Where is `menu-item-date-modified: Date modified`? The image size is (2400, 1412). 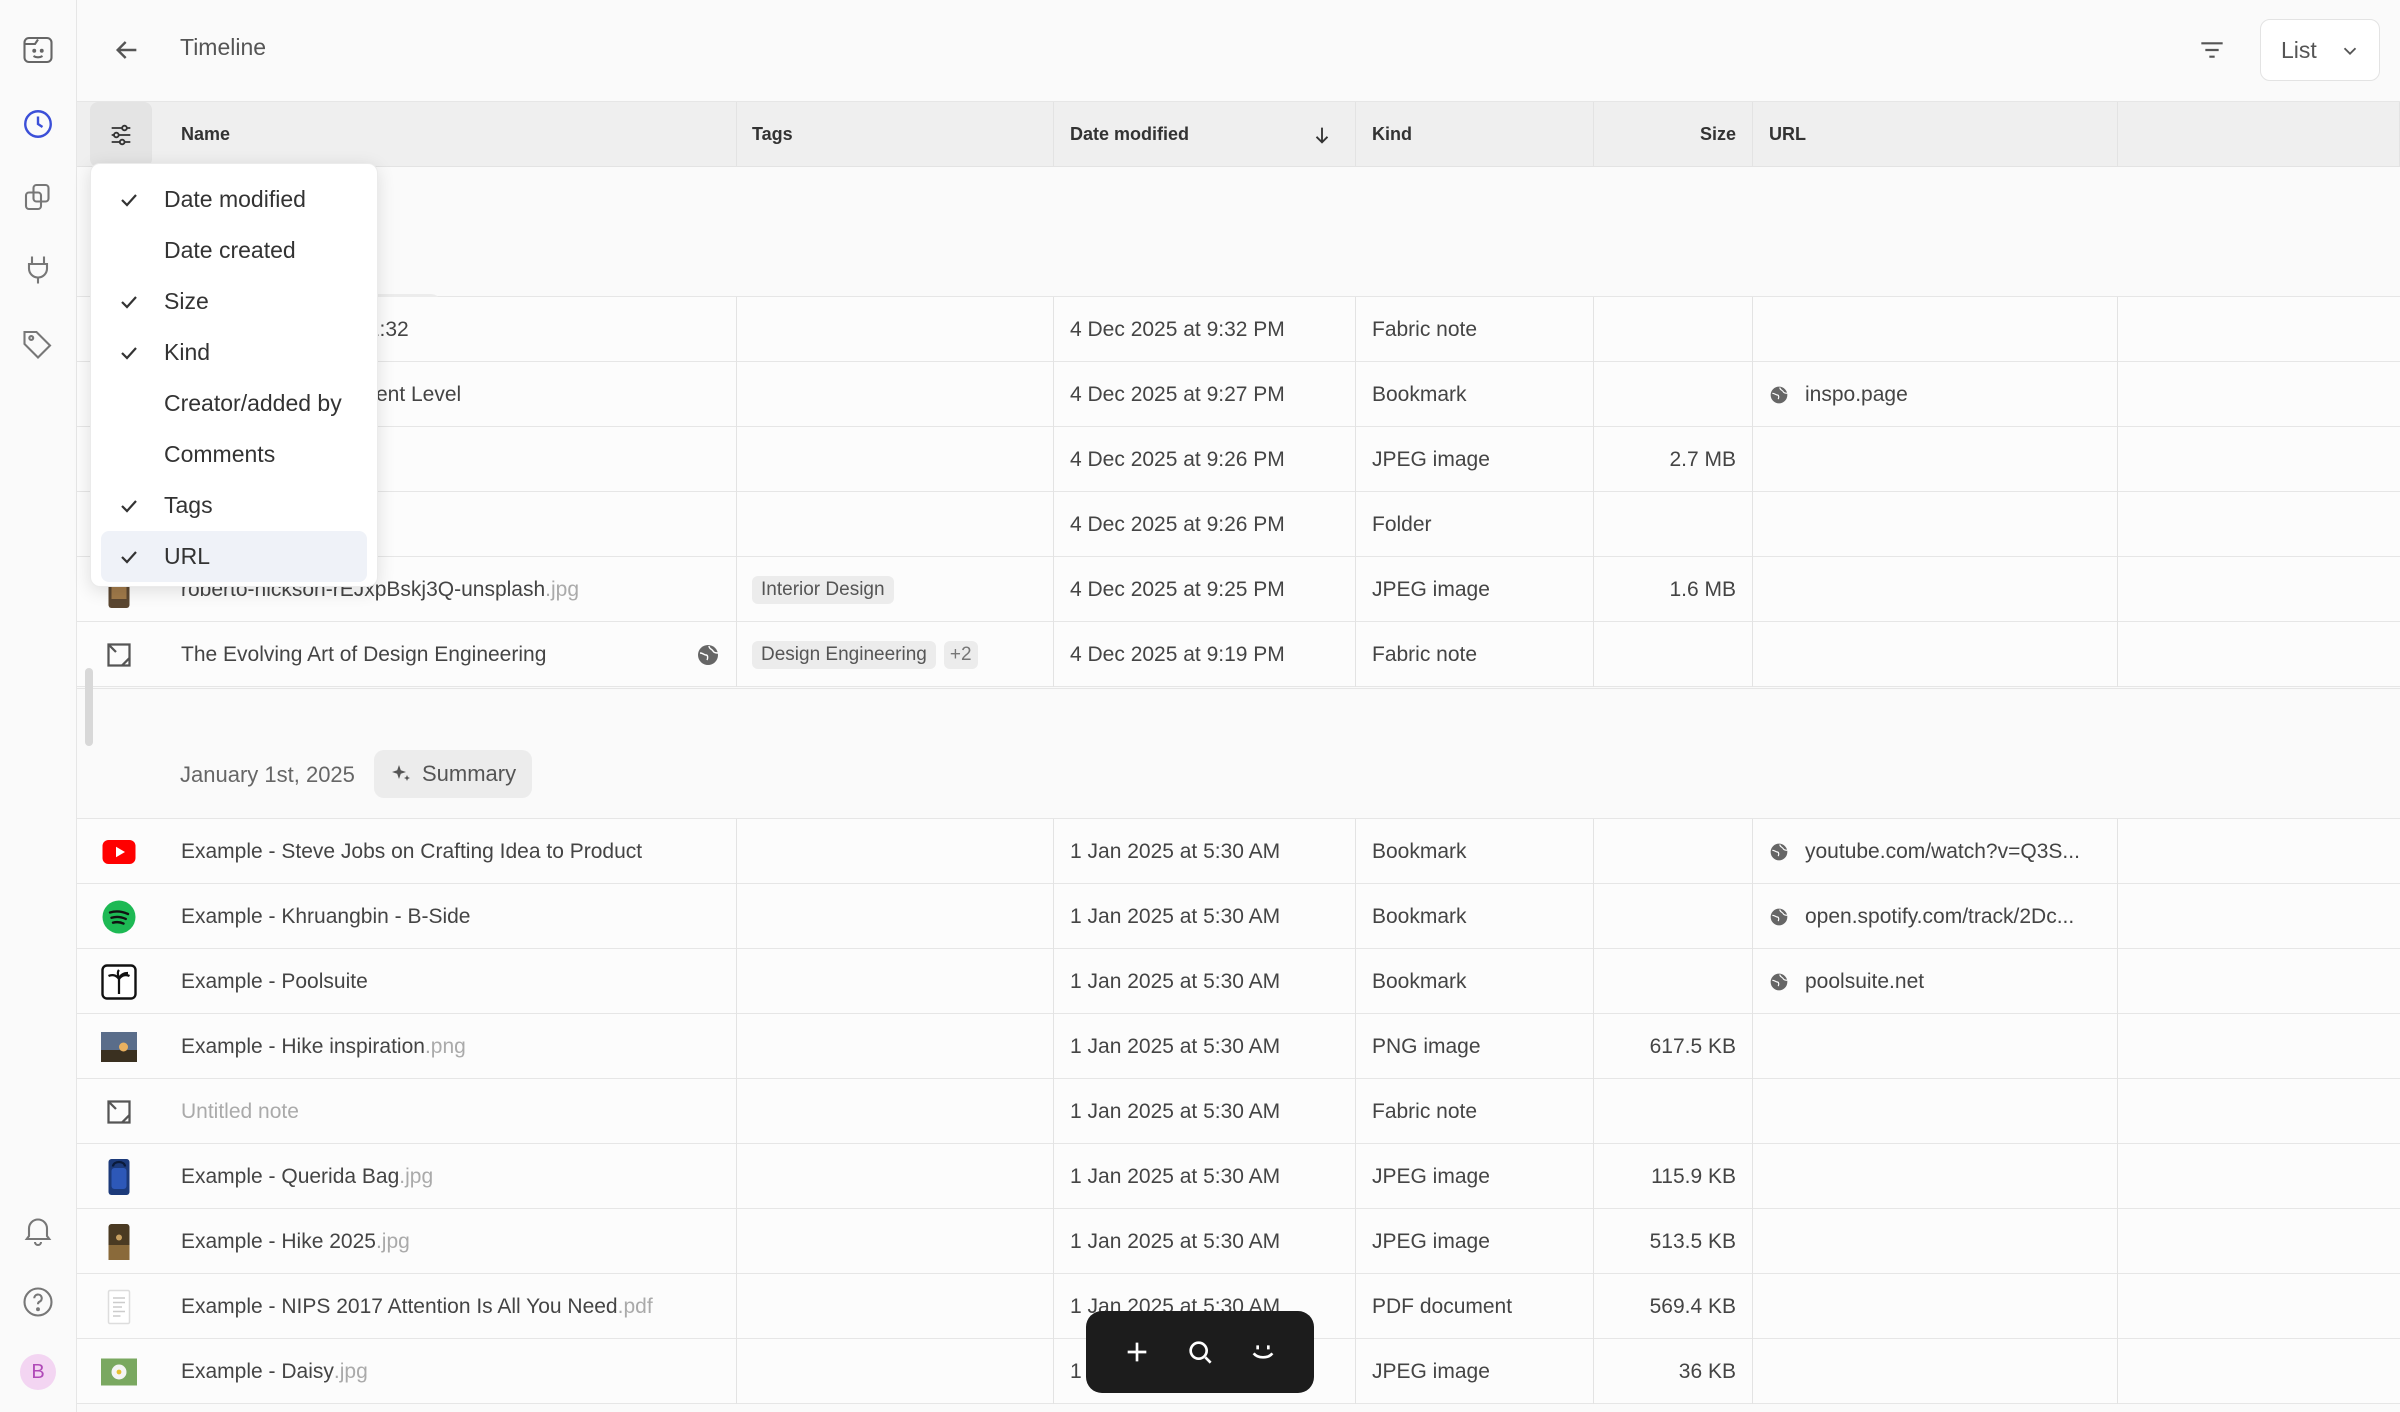 menu-item-date-modified: Date modified is located at coordinates (234, 199).